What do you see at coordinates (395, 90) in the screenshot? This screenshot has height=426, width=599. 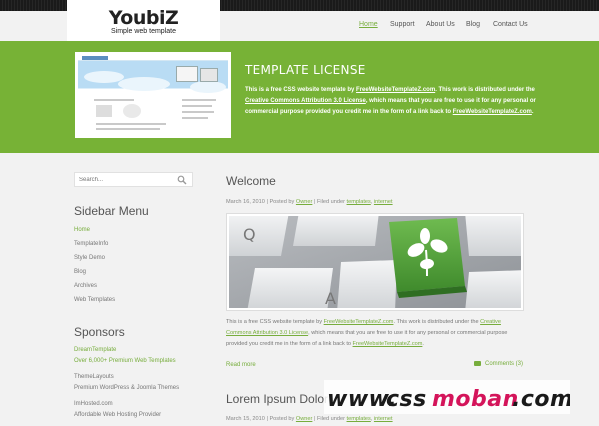 I see `banner-link-fwt: FreeWebsiteTemplateZ.com` at bounding box center [395, 90].